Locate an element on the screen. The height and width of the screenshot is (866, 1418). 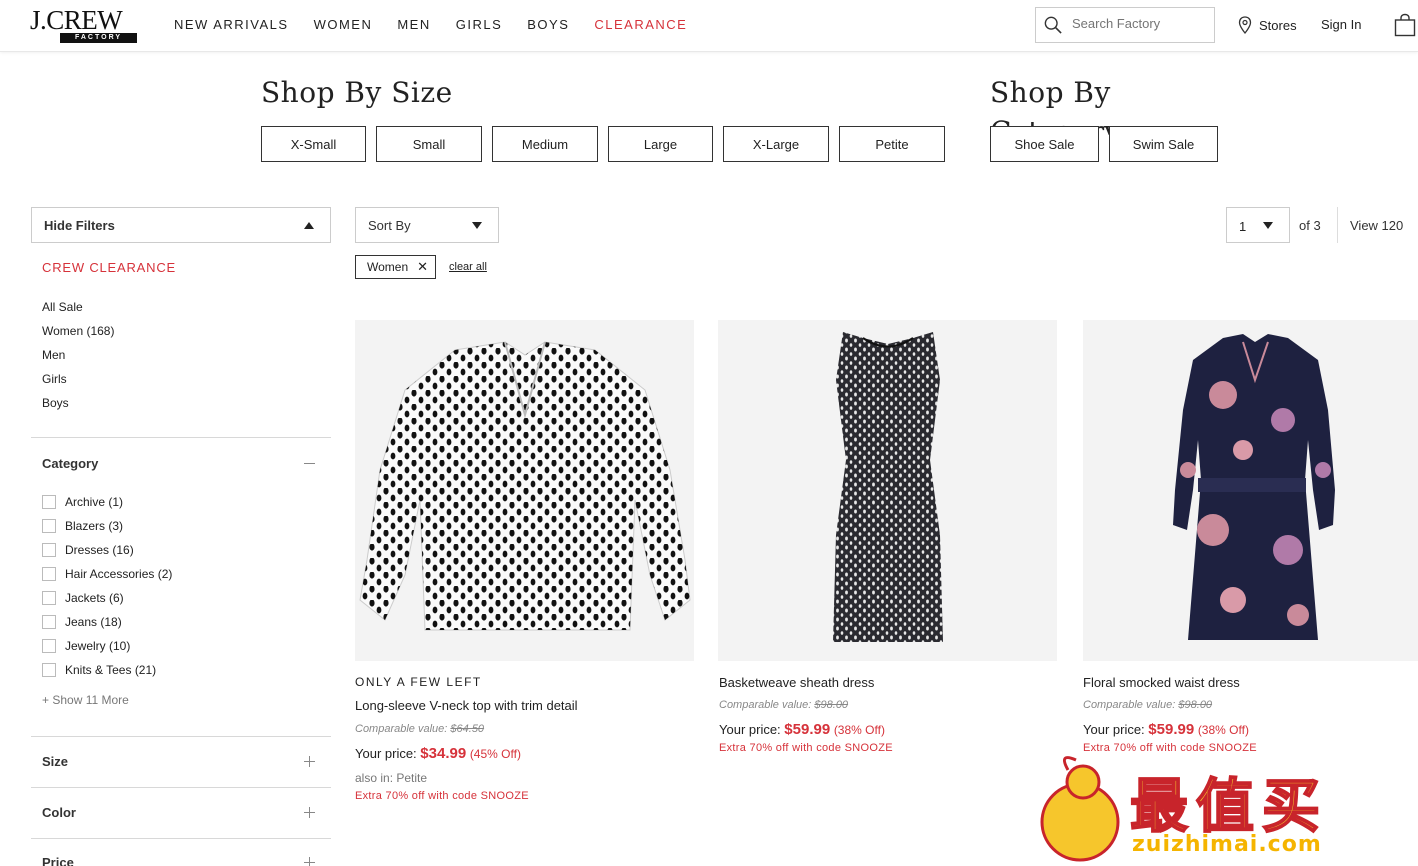
comp-value: $64.50 is located at coordinates (467, 729).